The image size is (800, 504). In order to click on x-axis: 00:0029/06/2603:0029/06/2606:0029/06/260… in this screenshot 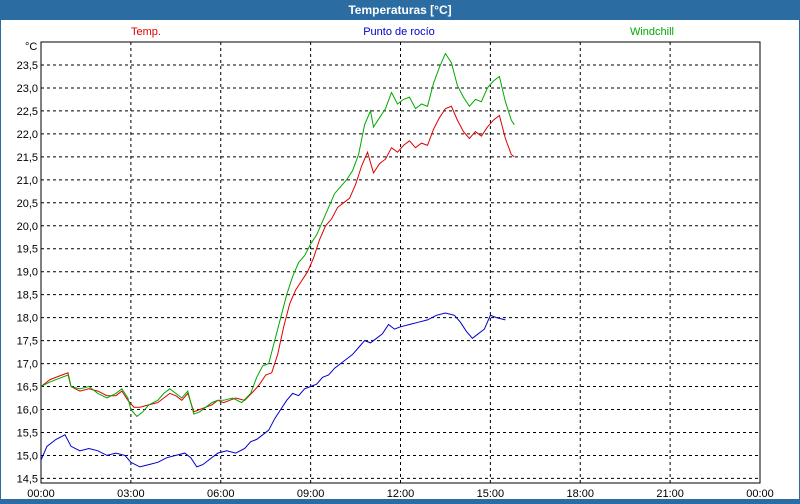, I will do `click(401, 496)`.